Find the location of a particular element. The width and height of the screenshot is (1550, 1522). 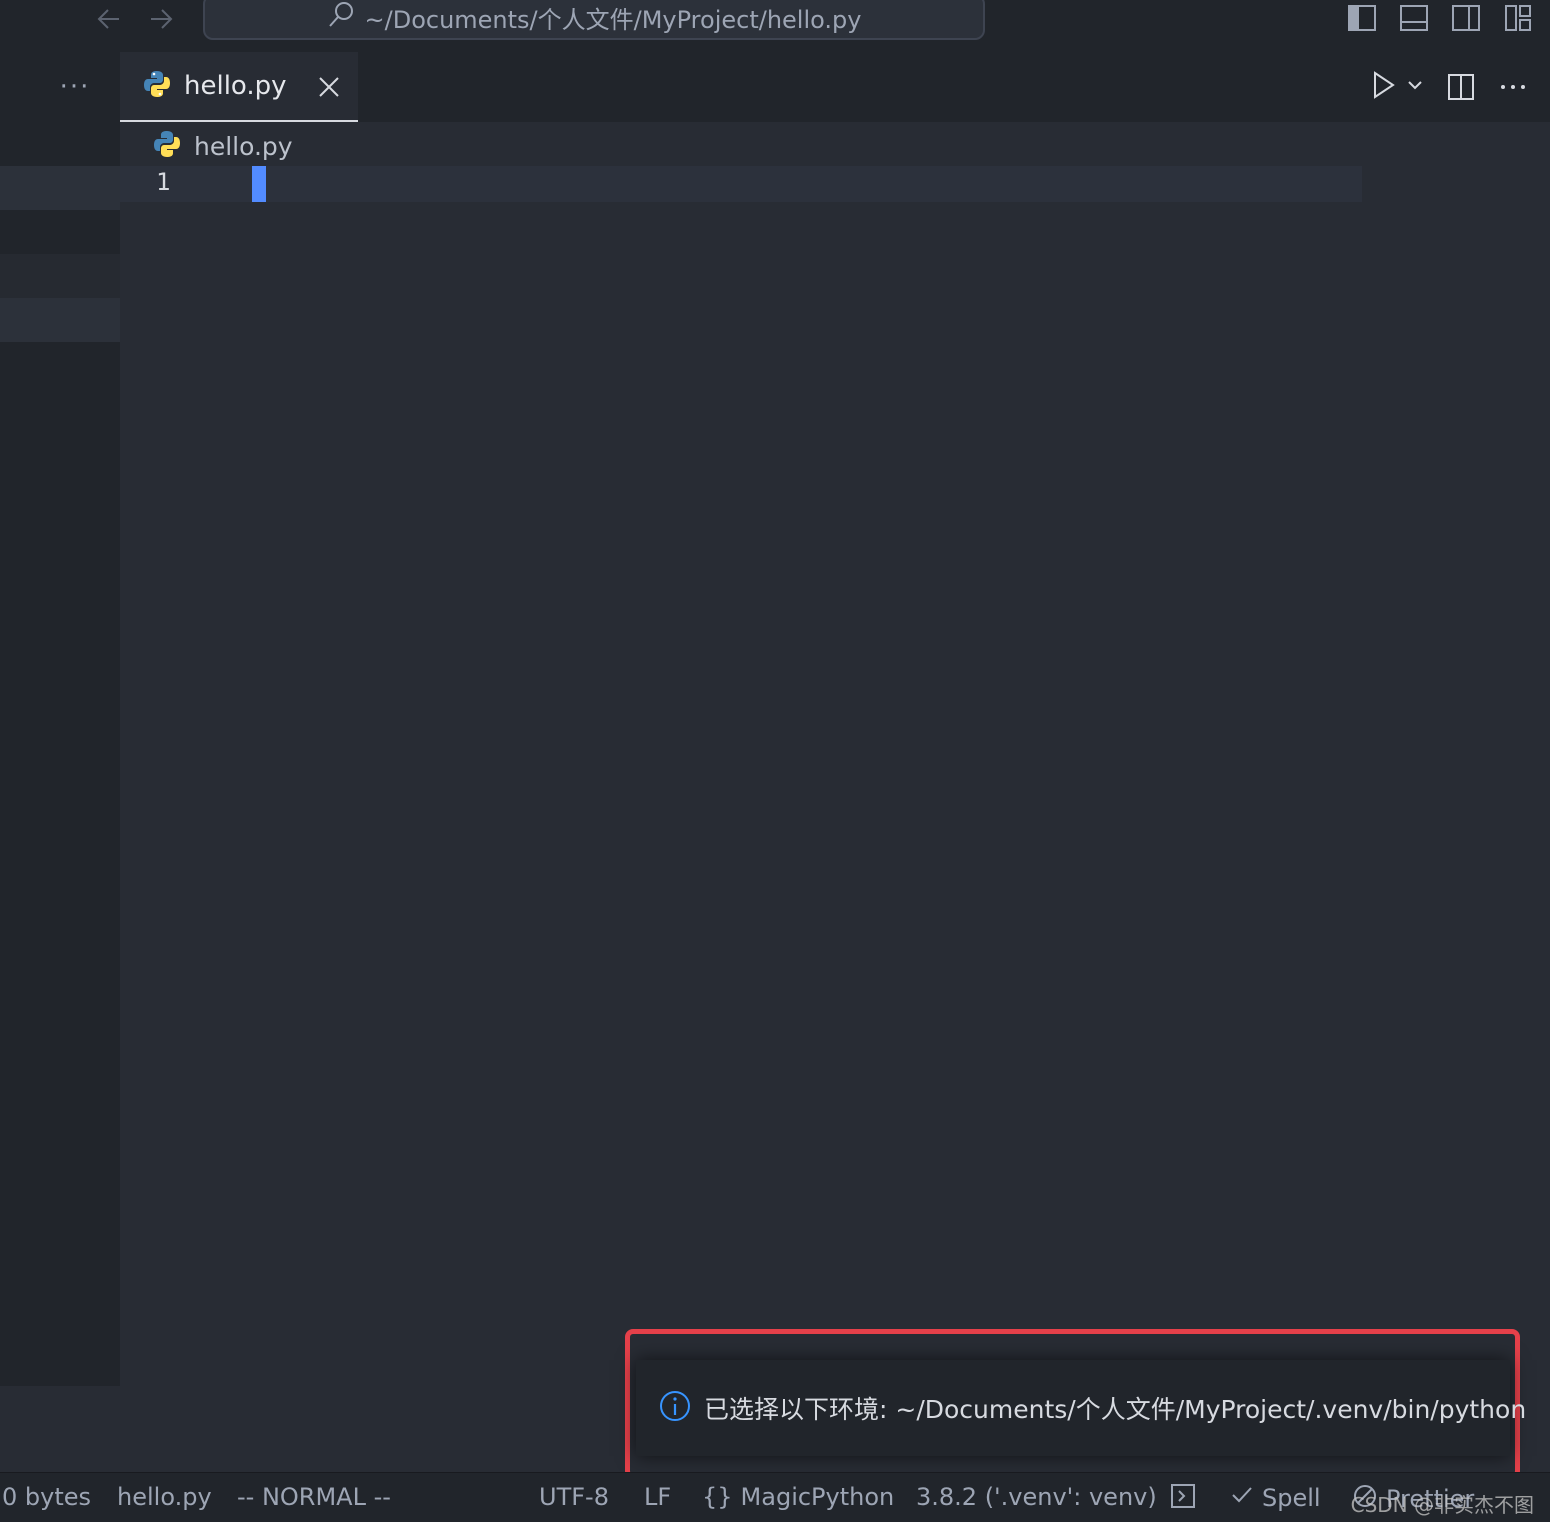

title-bar: ~/Documents/个人文件/MyProject/hello.py is located at coordinates (775, 26).